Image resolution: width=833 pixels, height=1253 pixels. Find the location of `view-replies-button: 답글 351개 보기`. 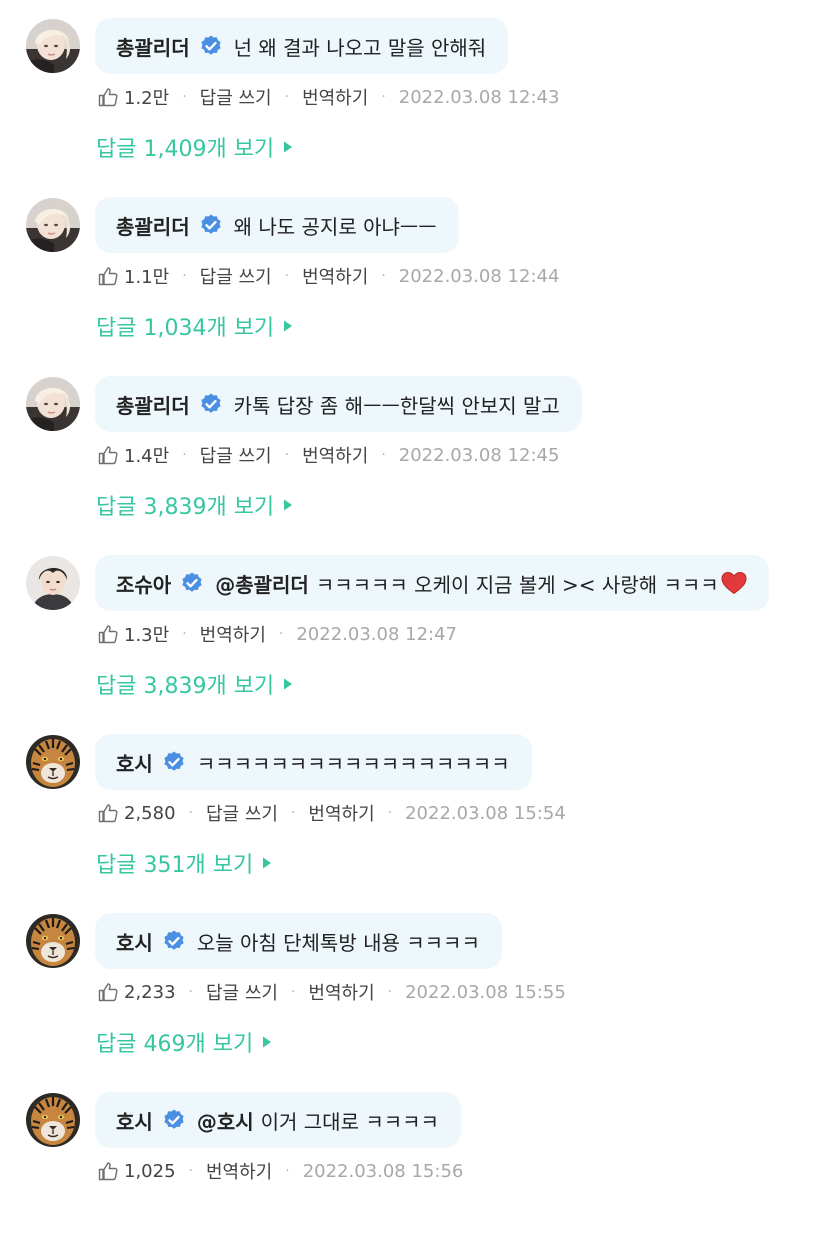

view-replies-button: 답글 351개 보기 is located at coordinates (184, 863).